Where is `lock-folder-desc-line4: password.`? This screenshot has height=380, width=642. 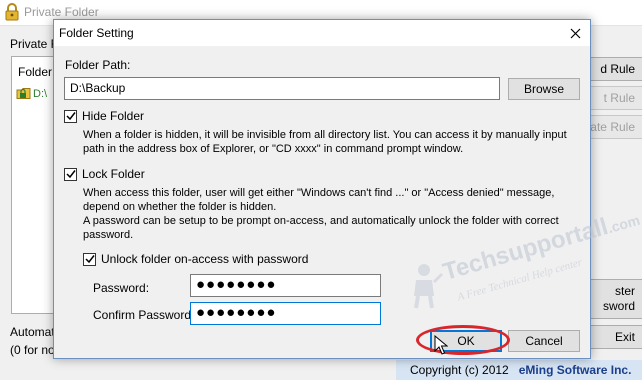
lock-folder-desc-line4: password. is located at coordinates (108, 235).